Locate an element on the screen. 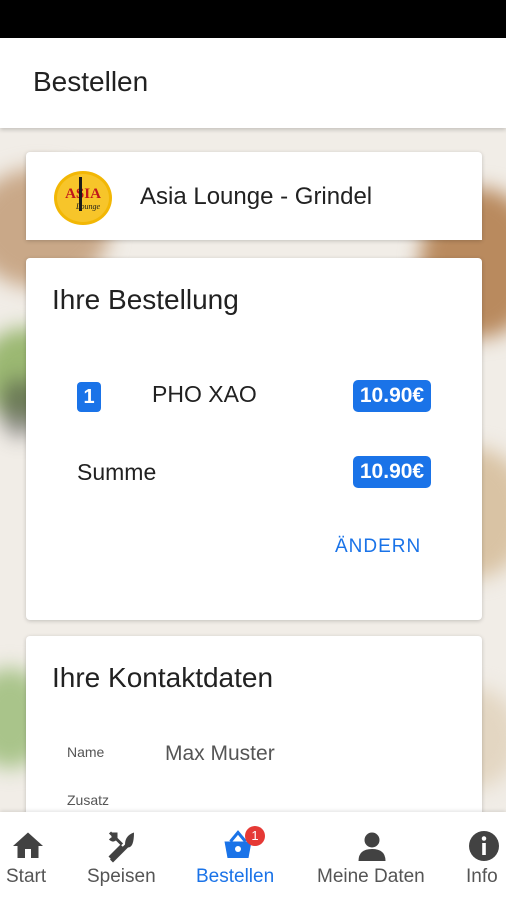  restaurant-card: ASIA Lounge Asia Lounge - Grindel is located at coordinates (254, 196).